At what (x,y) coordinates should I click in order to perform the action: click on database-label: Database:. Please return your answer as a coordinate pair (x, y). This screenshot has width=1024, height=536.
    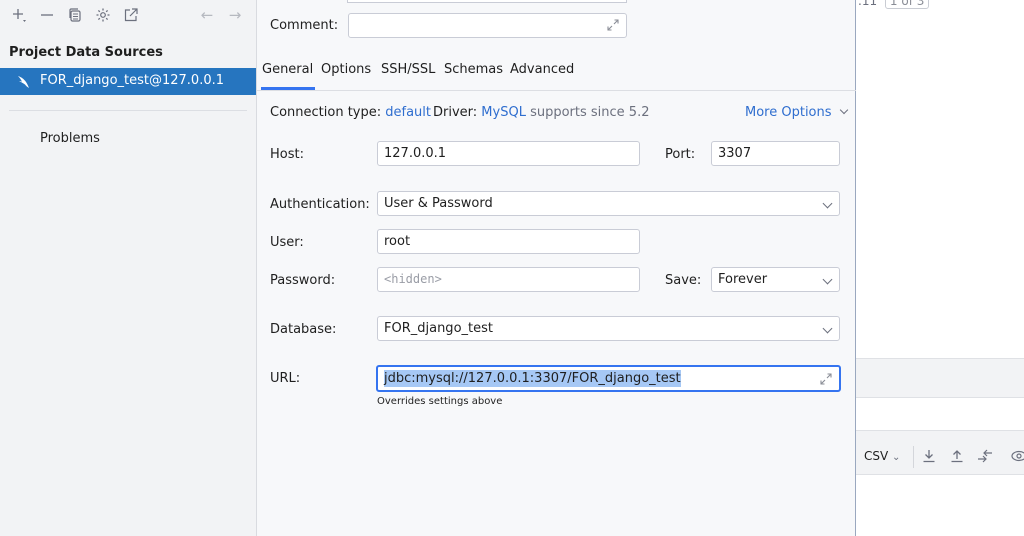
    Looking at the image, I should click on (303, 329).